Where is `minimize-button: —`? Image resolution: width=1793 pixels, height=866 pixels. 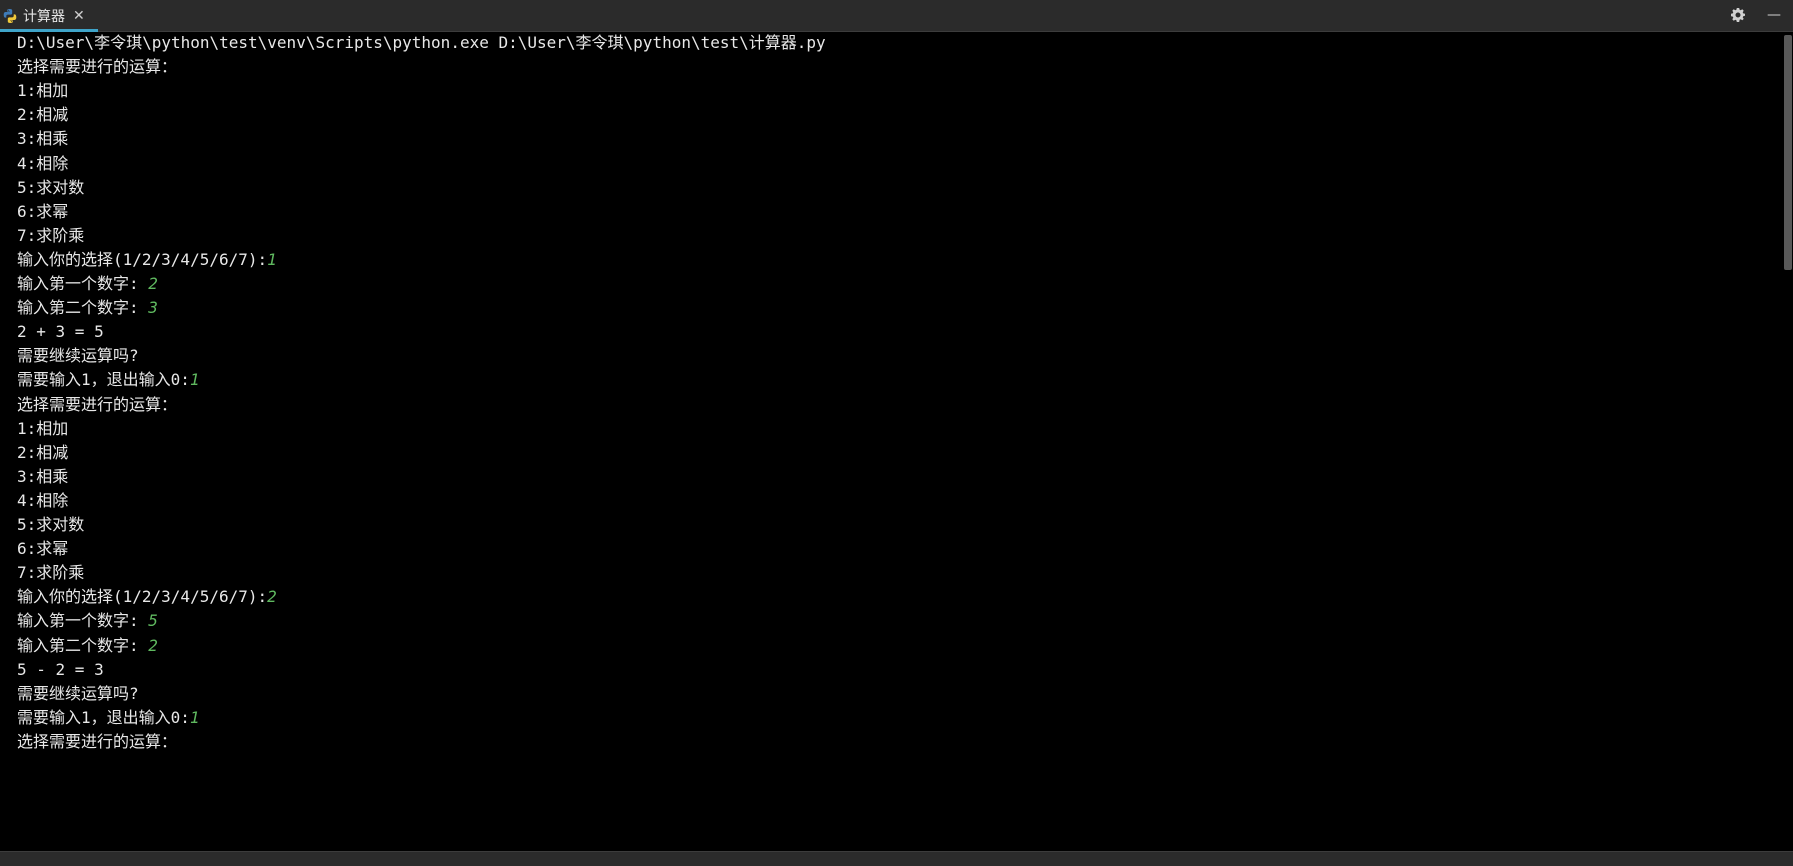
minimize-button: — is located at coordinates (1774, 15).